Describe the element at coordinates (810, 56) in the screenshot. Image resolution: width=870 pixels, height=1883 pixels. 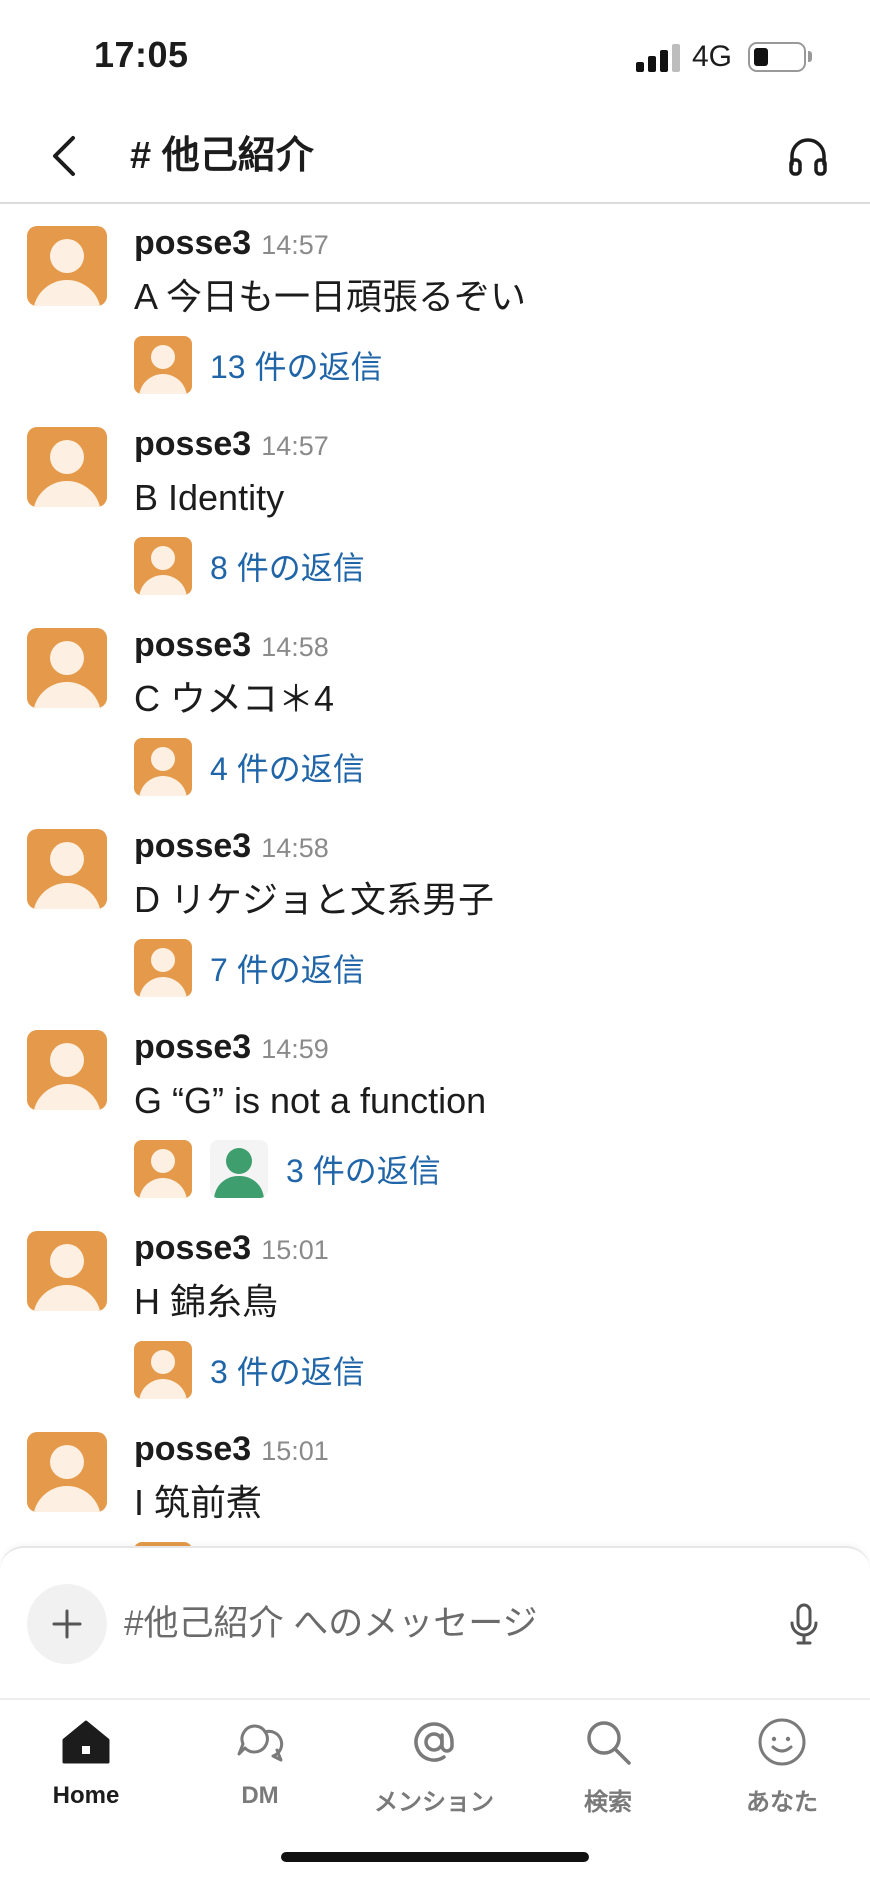
I see `battery-cap` at that location.